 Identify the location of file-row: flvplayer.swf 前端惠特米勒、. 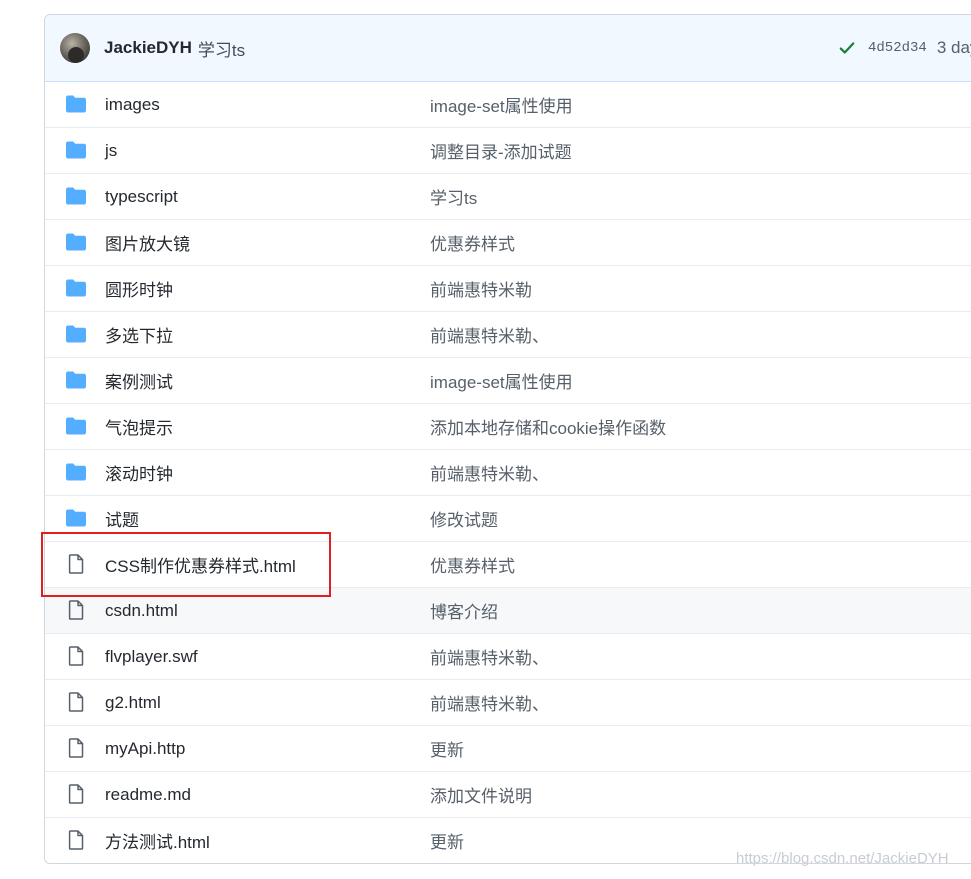
(508, 656).